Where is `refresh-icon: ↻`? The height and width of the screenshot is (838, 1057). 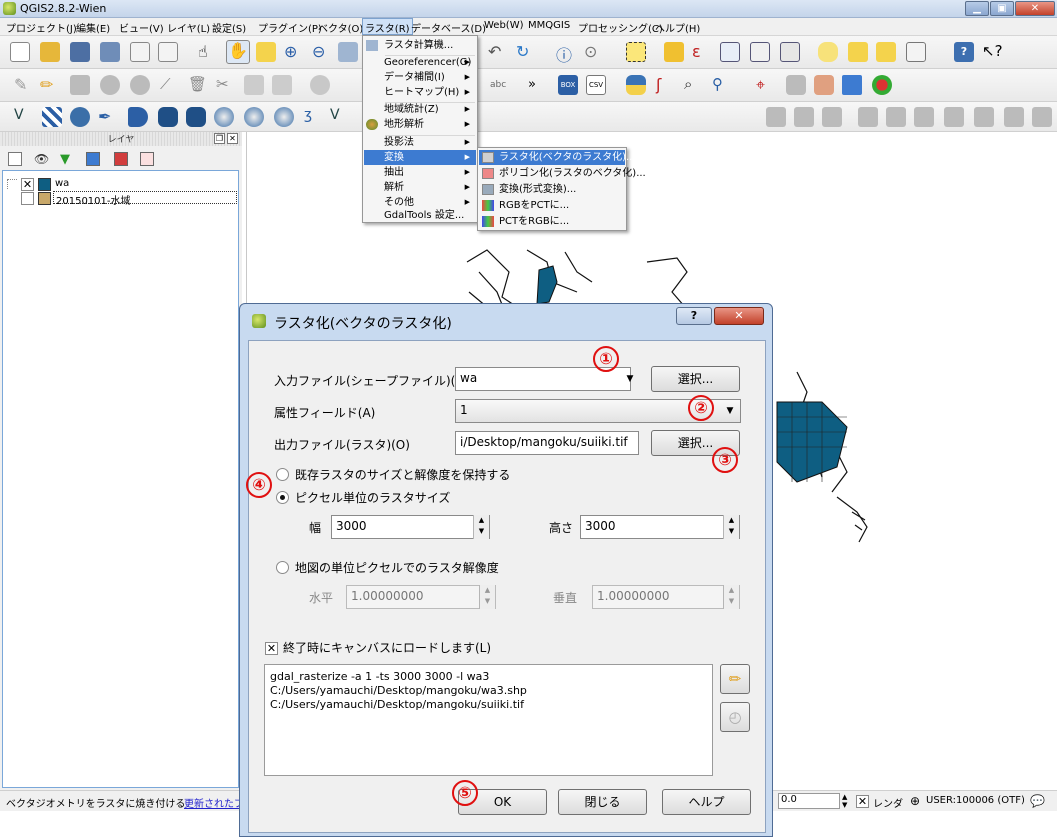 refresh-icon: ↻ is located at coordinates (526, 52).